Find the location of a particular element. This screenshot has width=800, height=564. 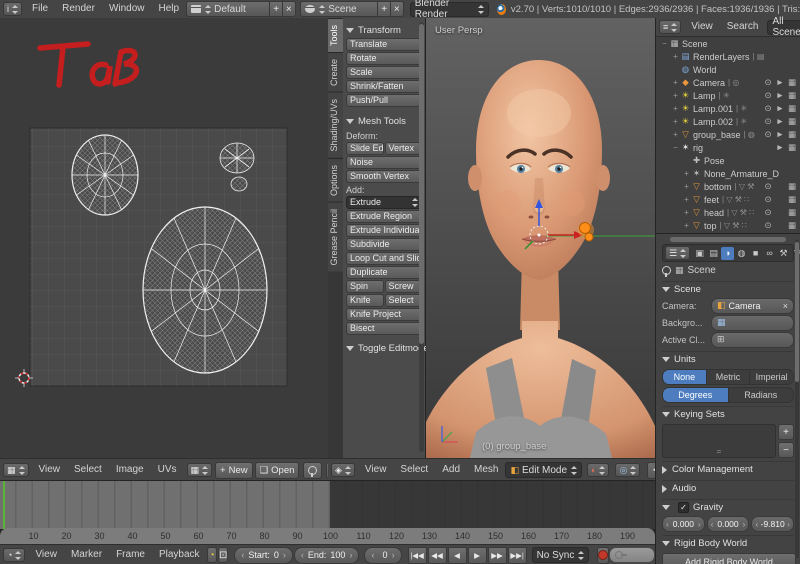

translate-button: Translate is located at coordinates (384, 44).